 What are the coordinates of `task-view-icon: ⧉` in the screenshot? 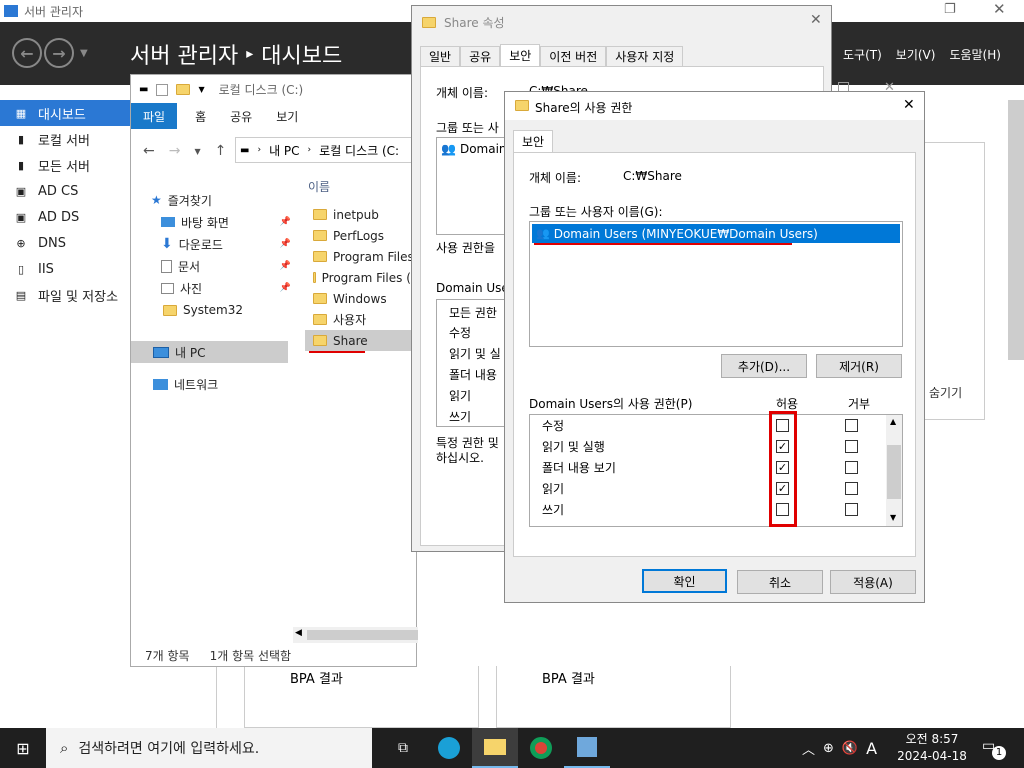 It's located at (403, 748).